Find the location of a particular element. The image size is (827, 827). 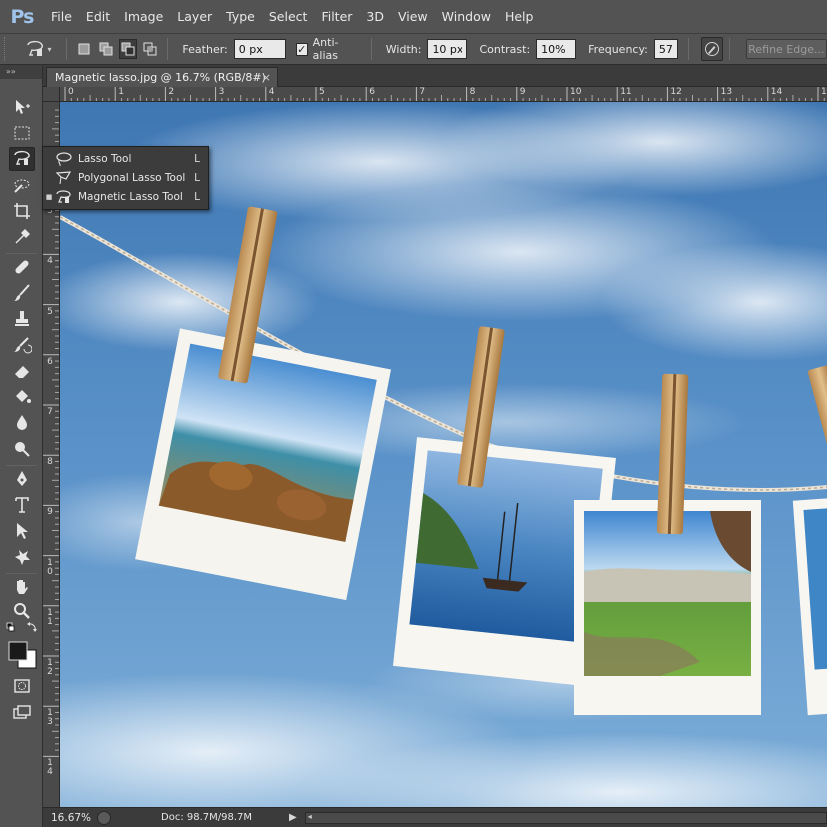

menu-view: View is located at coordinates (413, 16).